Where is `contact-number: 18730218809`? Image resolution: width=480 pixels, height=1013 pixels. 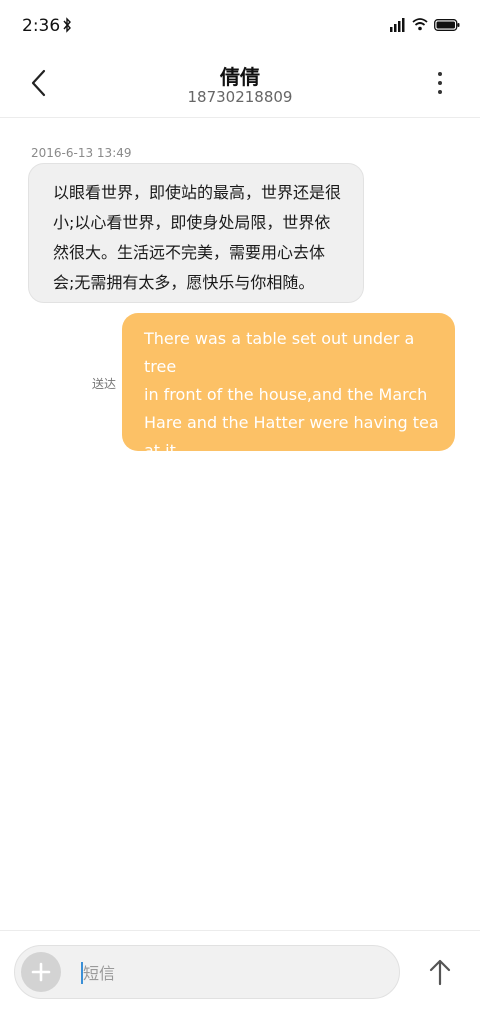 contact-number: 18730218809 is located at coordinates (240, 97).